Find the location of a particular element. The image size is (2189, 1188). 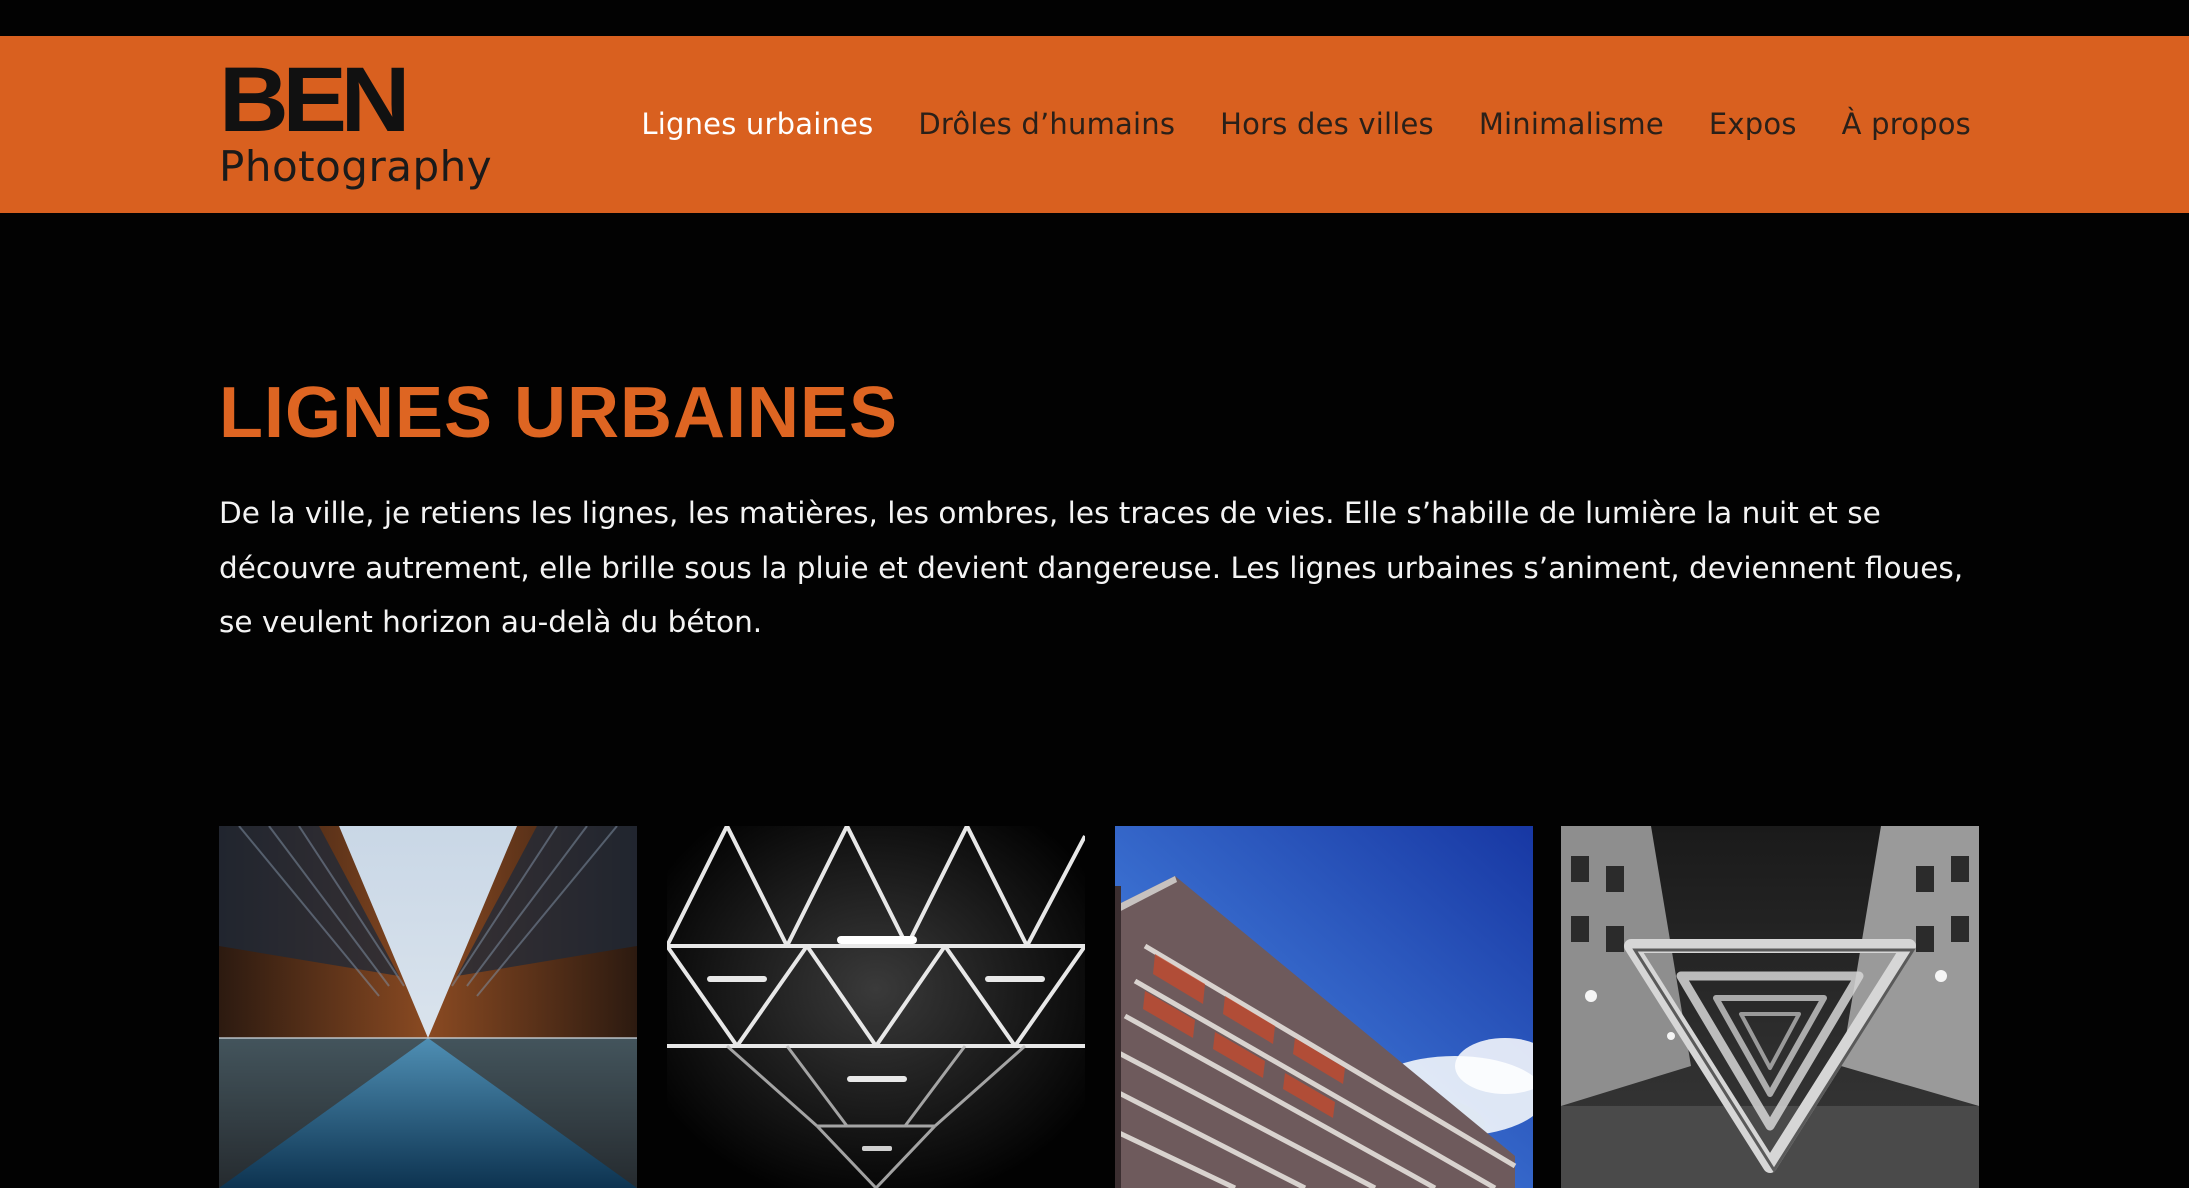

nav-link-a-propos: À propos is located at coordinates (1906, 124).